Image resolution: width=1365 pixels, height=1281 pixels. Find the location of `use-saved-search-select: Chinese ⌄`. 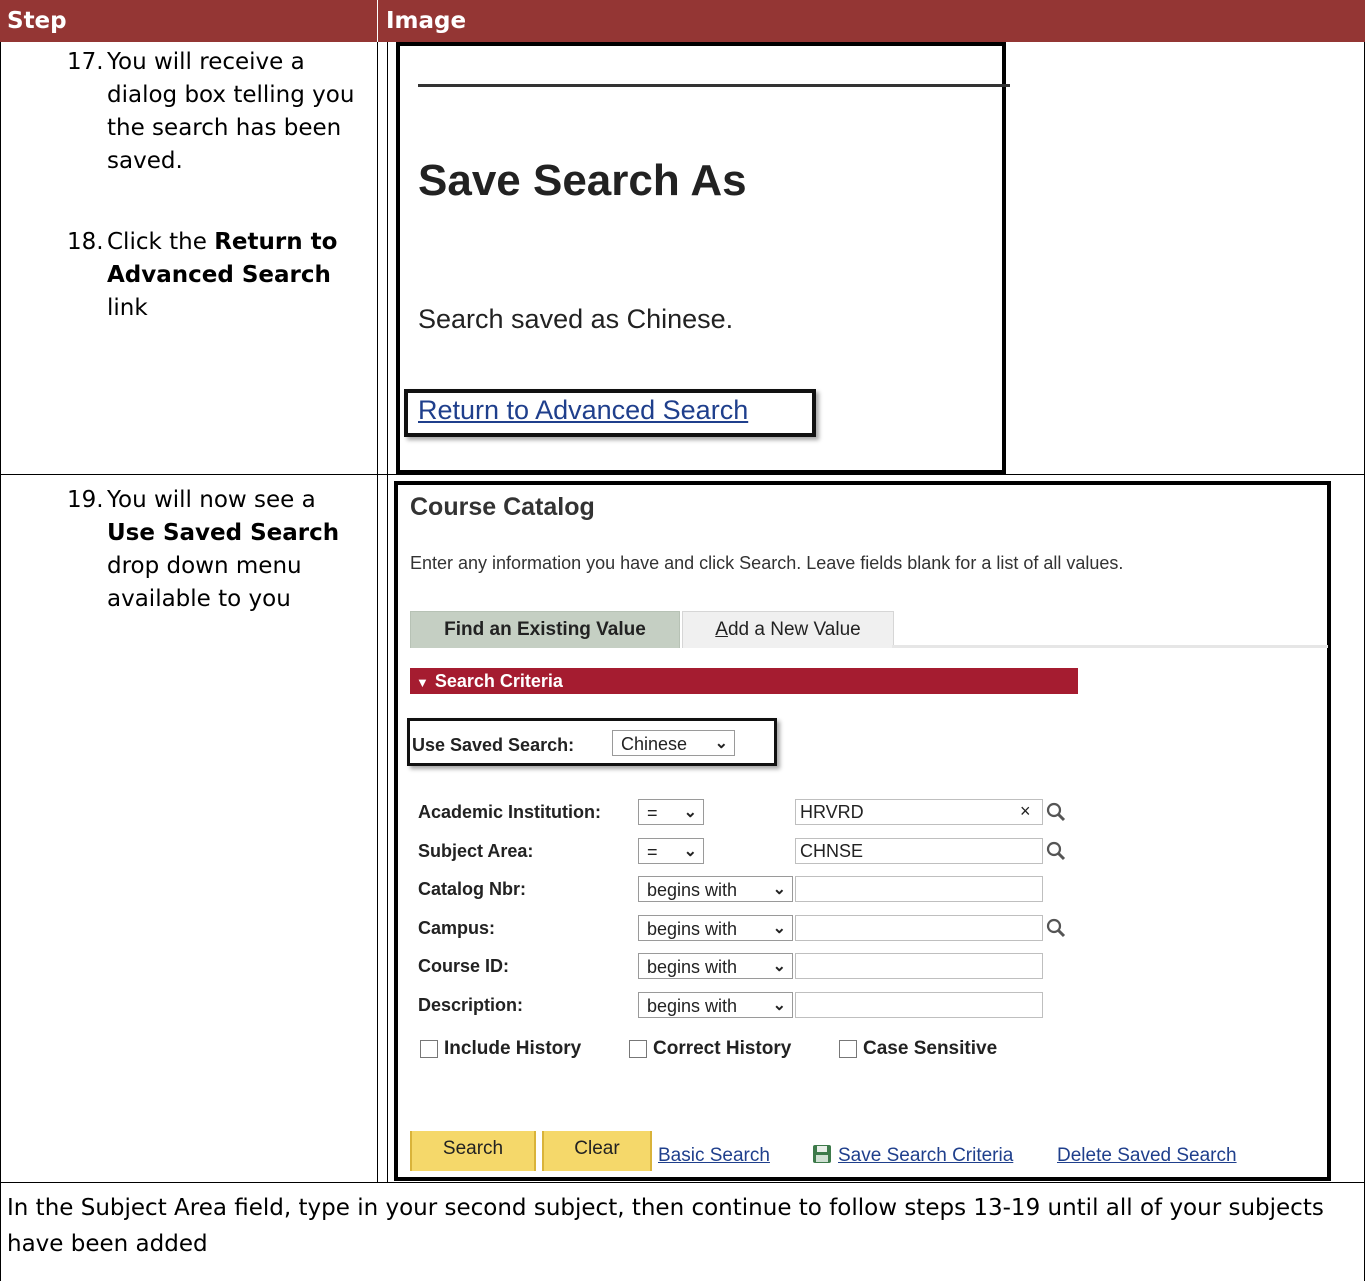

use-saved-search-select: Chinese ⌄ is located at coordinates (673, 743).